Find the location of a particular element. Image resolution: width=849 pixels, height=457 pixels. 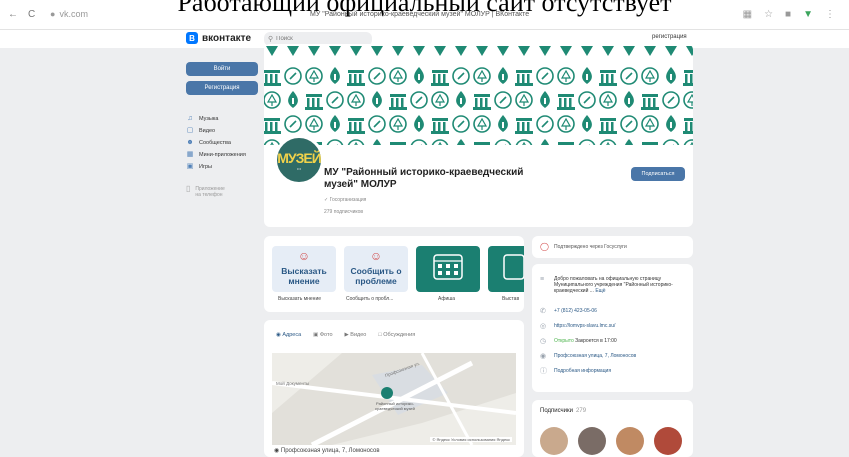

action-card-exhibitions is located at coordinates (506, 269).